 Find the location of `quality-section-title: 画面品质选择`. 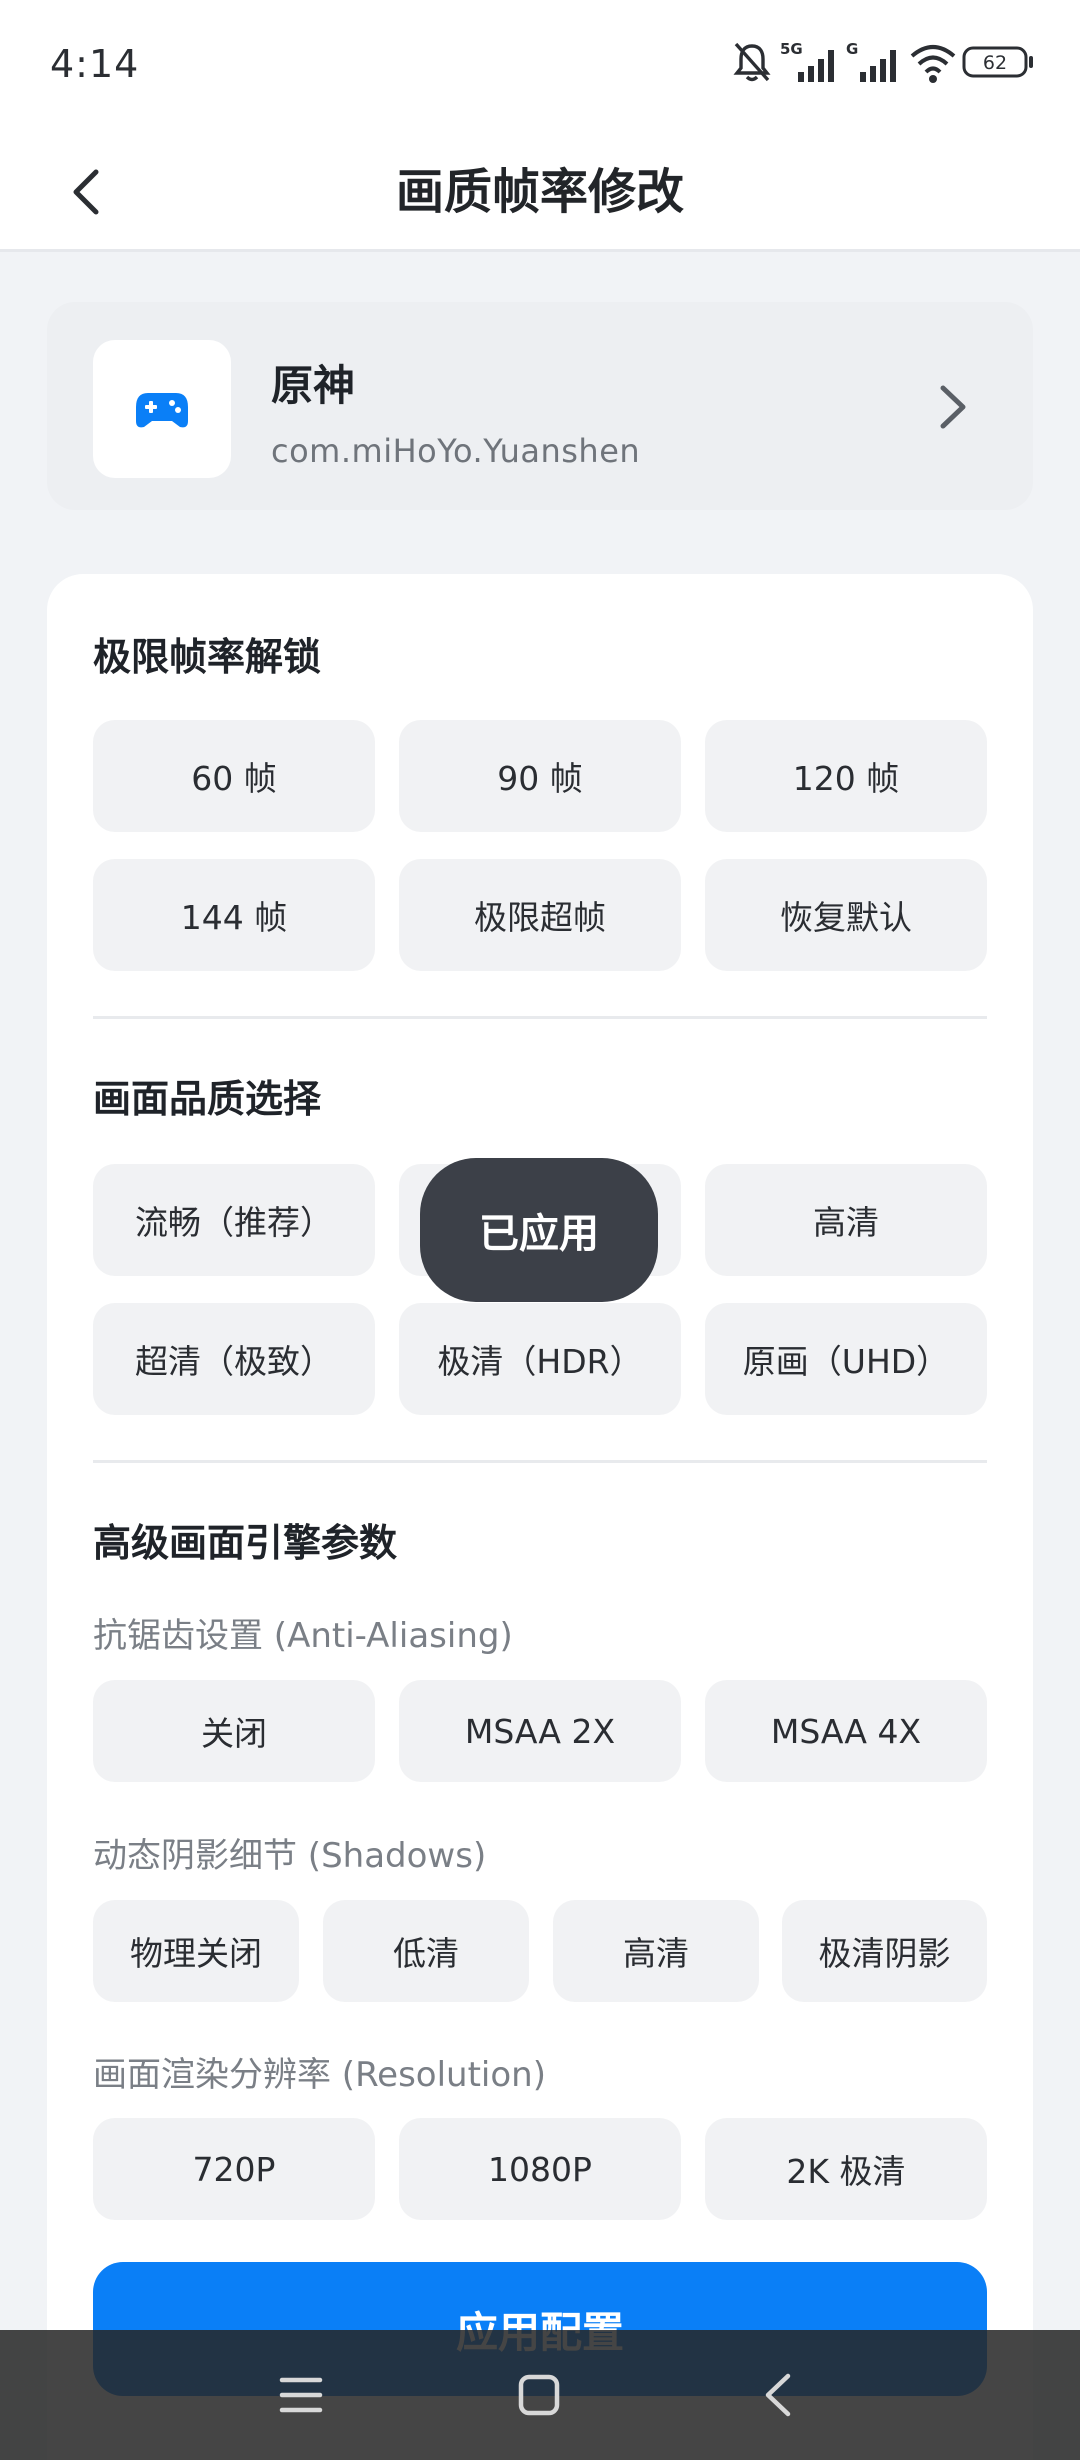

quality-section-title: 画面品质选择 is located at coordinates (207, 1099).